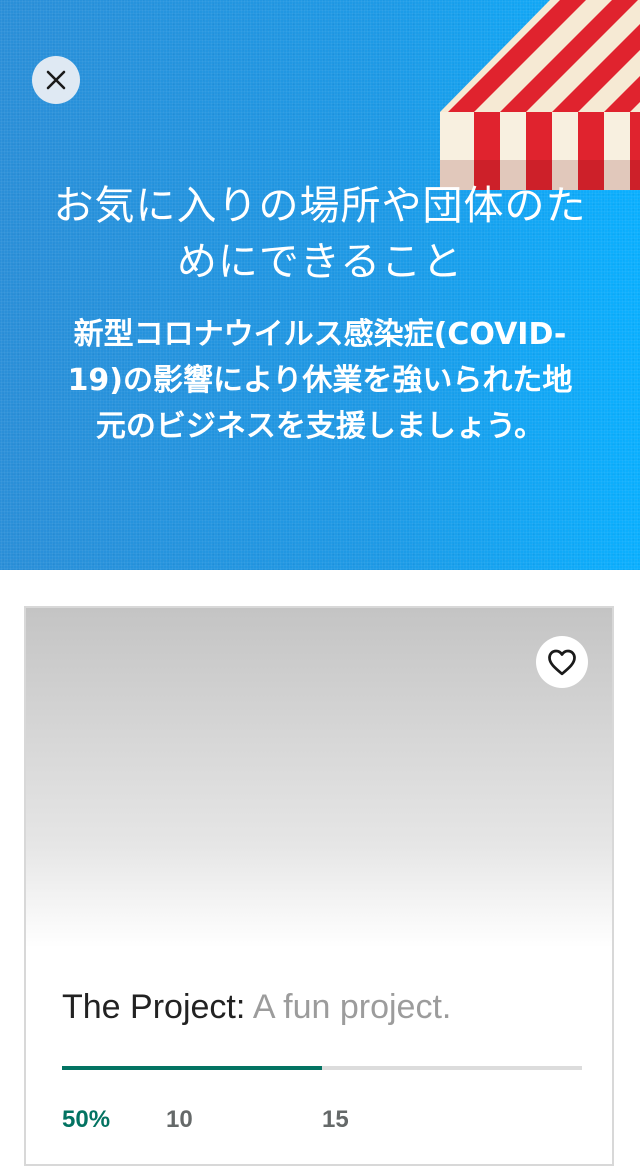 The height and width of the screenshot is (1166, 640). What do you see at coordinates (192, 1068) in the screenshot?
I see `funding-progress-fill` at bounding box center [192, 1068].